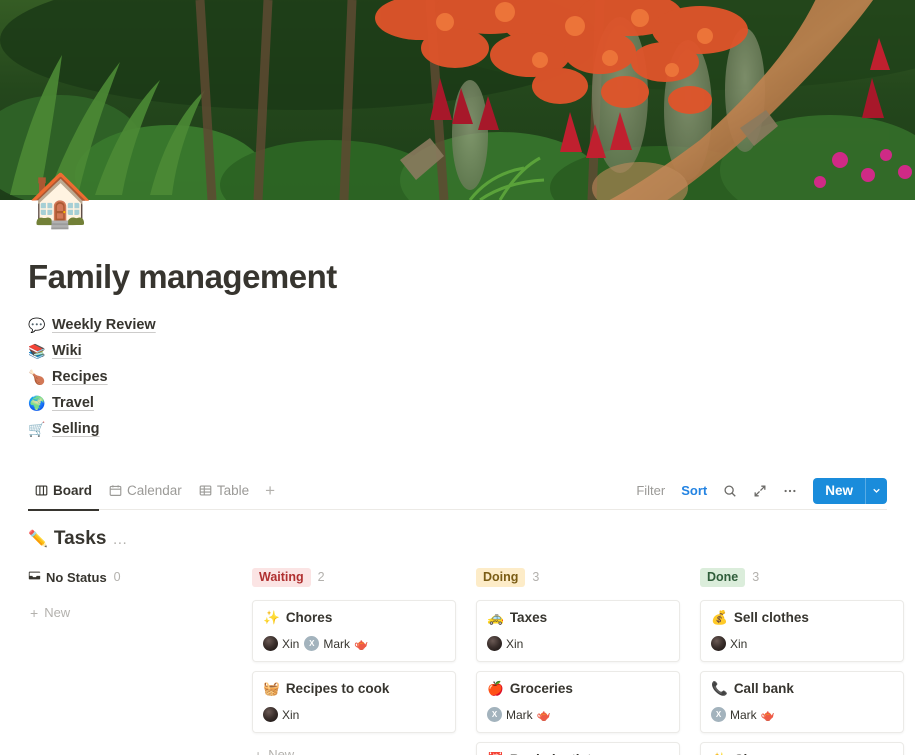 The width and height of the screenshot is (915, 755). I want to click on view-toolbar: Board Calendar Table + Filter Sort New, so click(457, 491).